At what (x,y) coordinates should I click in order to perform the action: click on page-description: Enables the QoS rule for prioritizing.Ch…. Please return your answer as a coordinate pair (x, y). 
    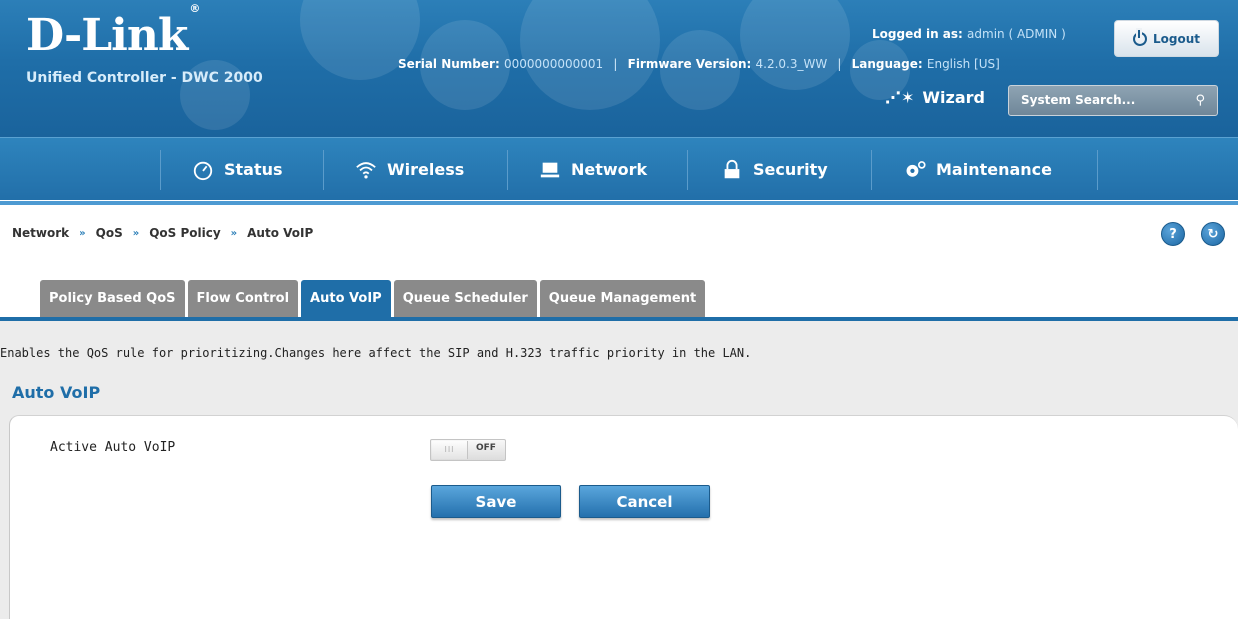
    Looking at the image, I should click on (376, 353).